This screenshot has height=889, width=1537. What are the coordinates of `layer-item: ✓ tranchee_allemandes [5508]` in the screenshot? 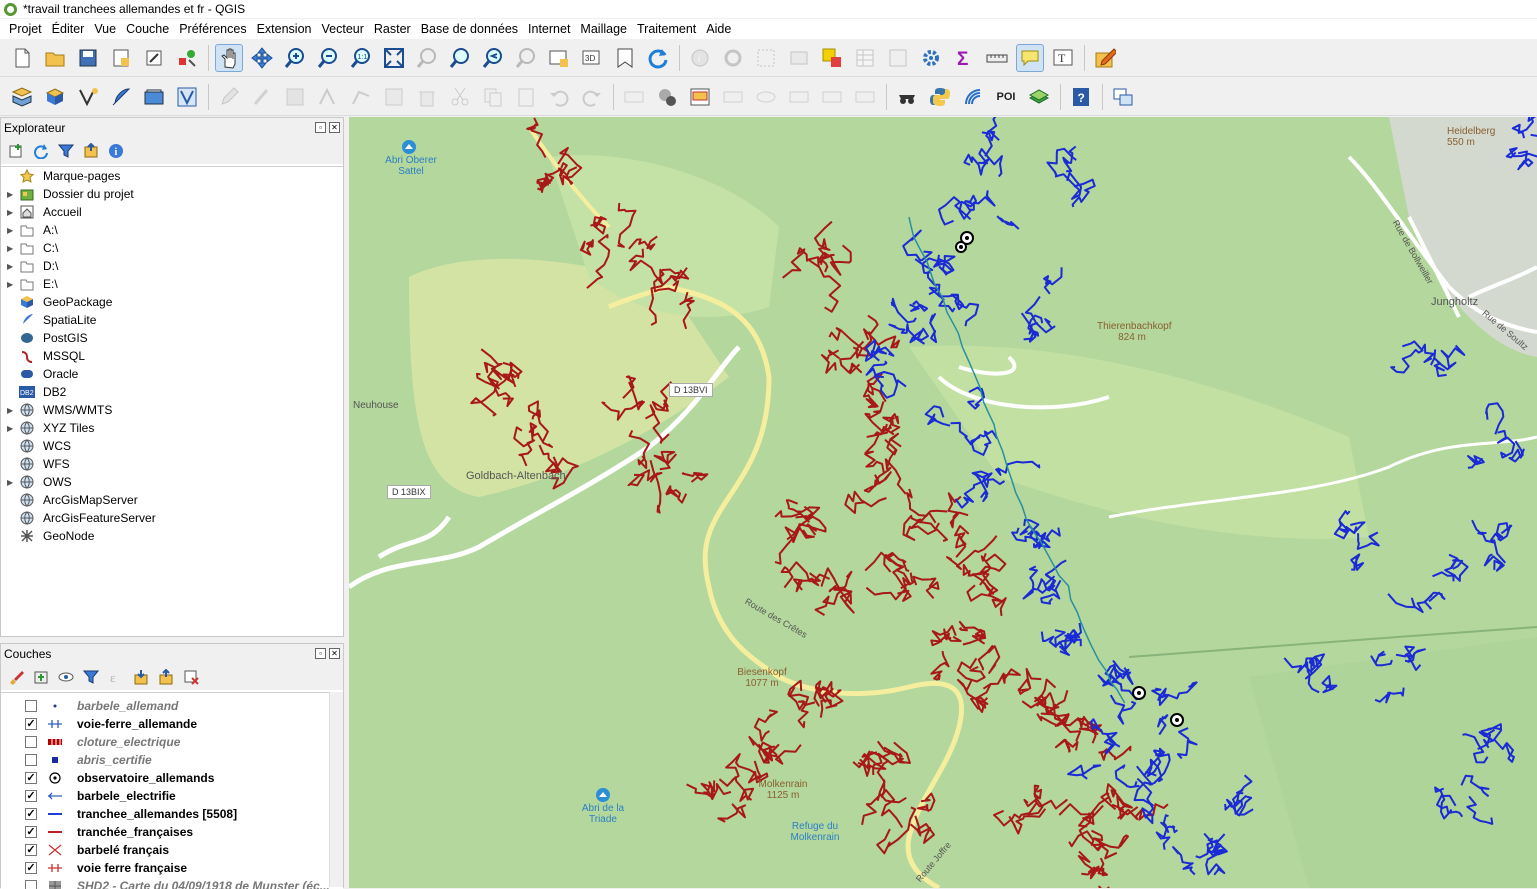 It's located at (172, 814).